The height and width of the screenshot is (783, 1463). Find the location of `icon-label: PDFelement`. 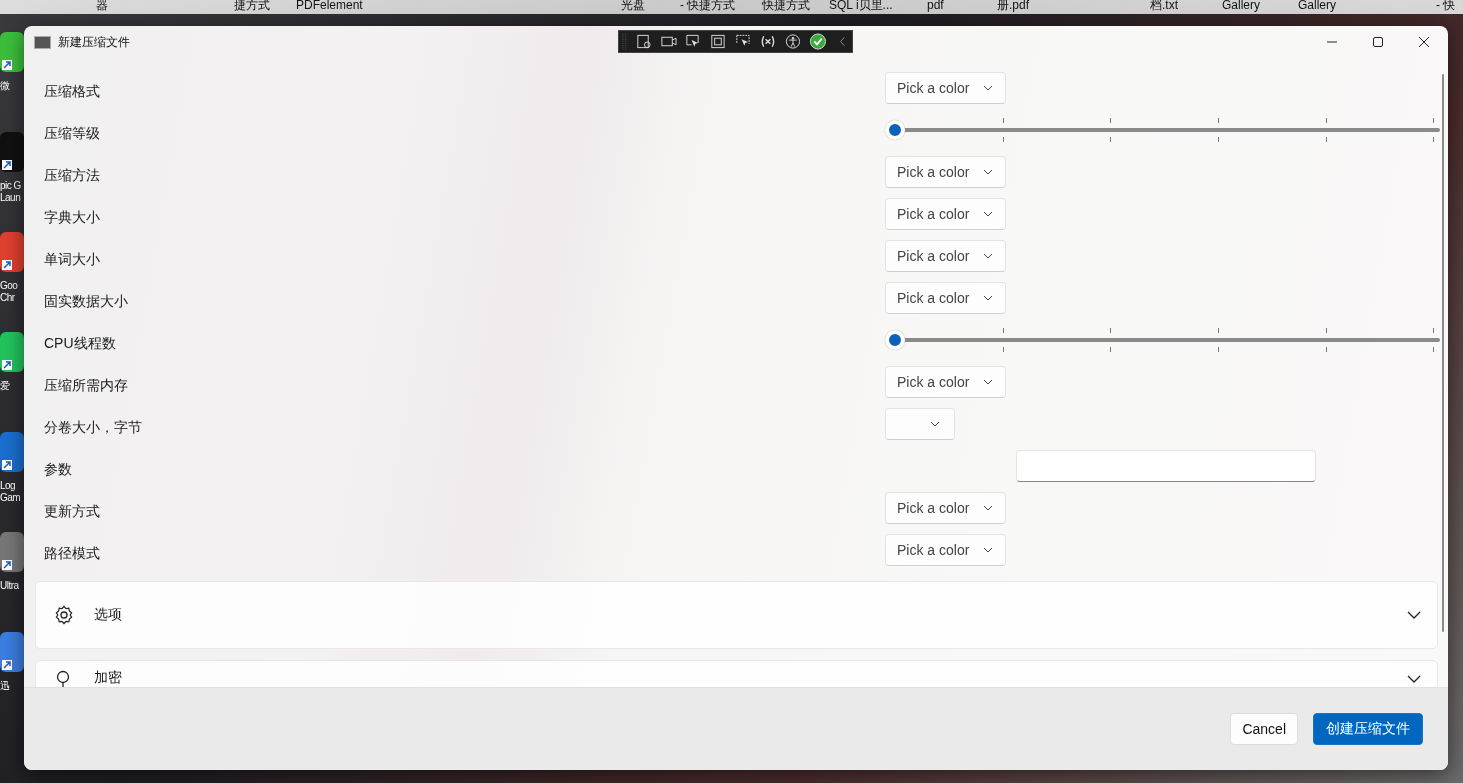

icon-label: PDFelement is located at coordinates (329, 6).